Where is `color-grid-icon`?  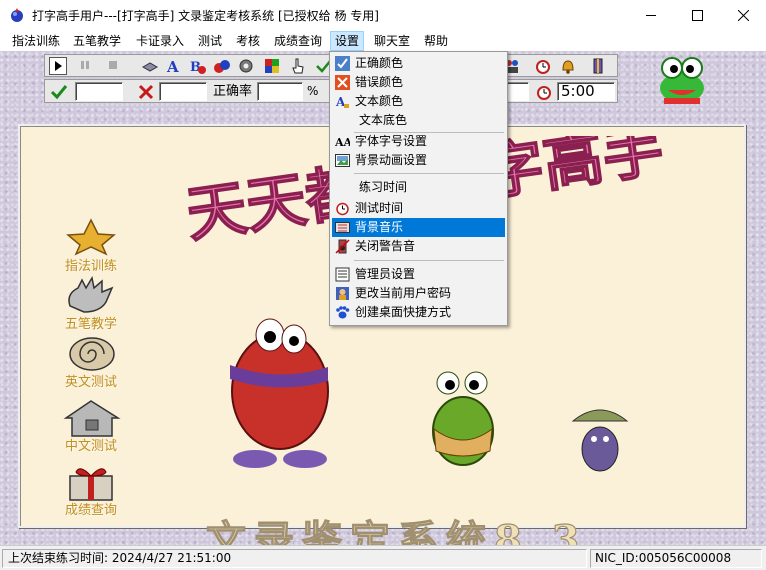
color-grid-icon is located at coordinates (272, 66).